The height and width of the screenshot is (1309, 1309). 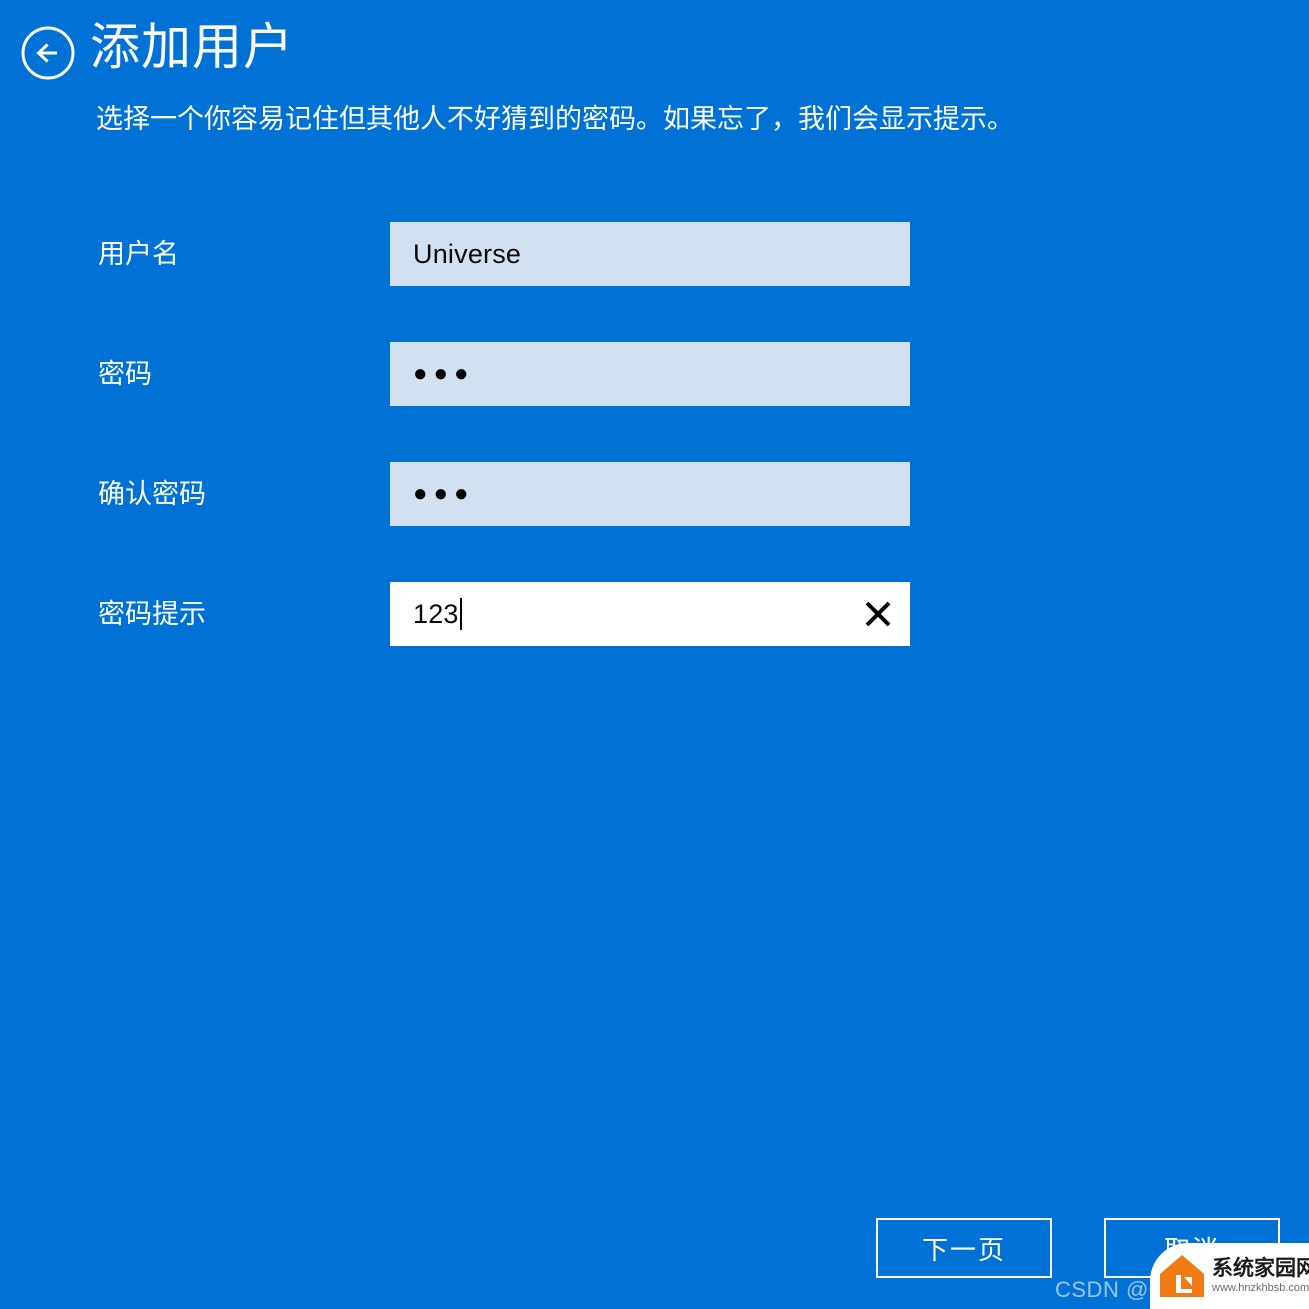 I want to click on form-row-password: 密码 ●●●, so click(x=654, y=374).